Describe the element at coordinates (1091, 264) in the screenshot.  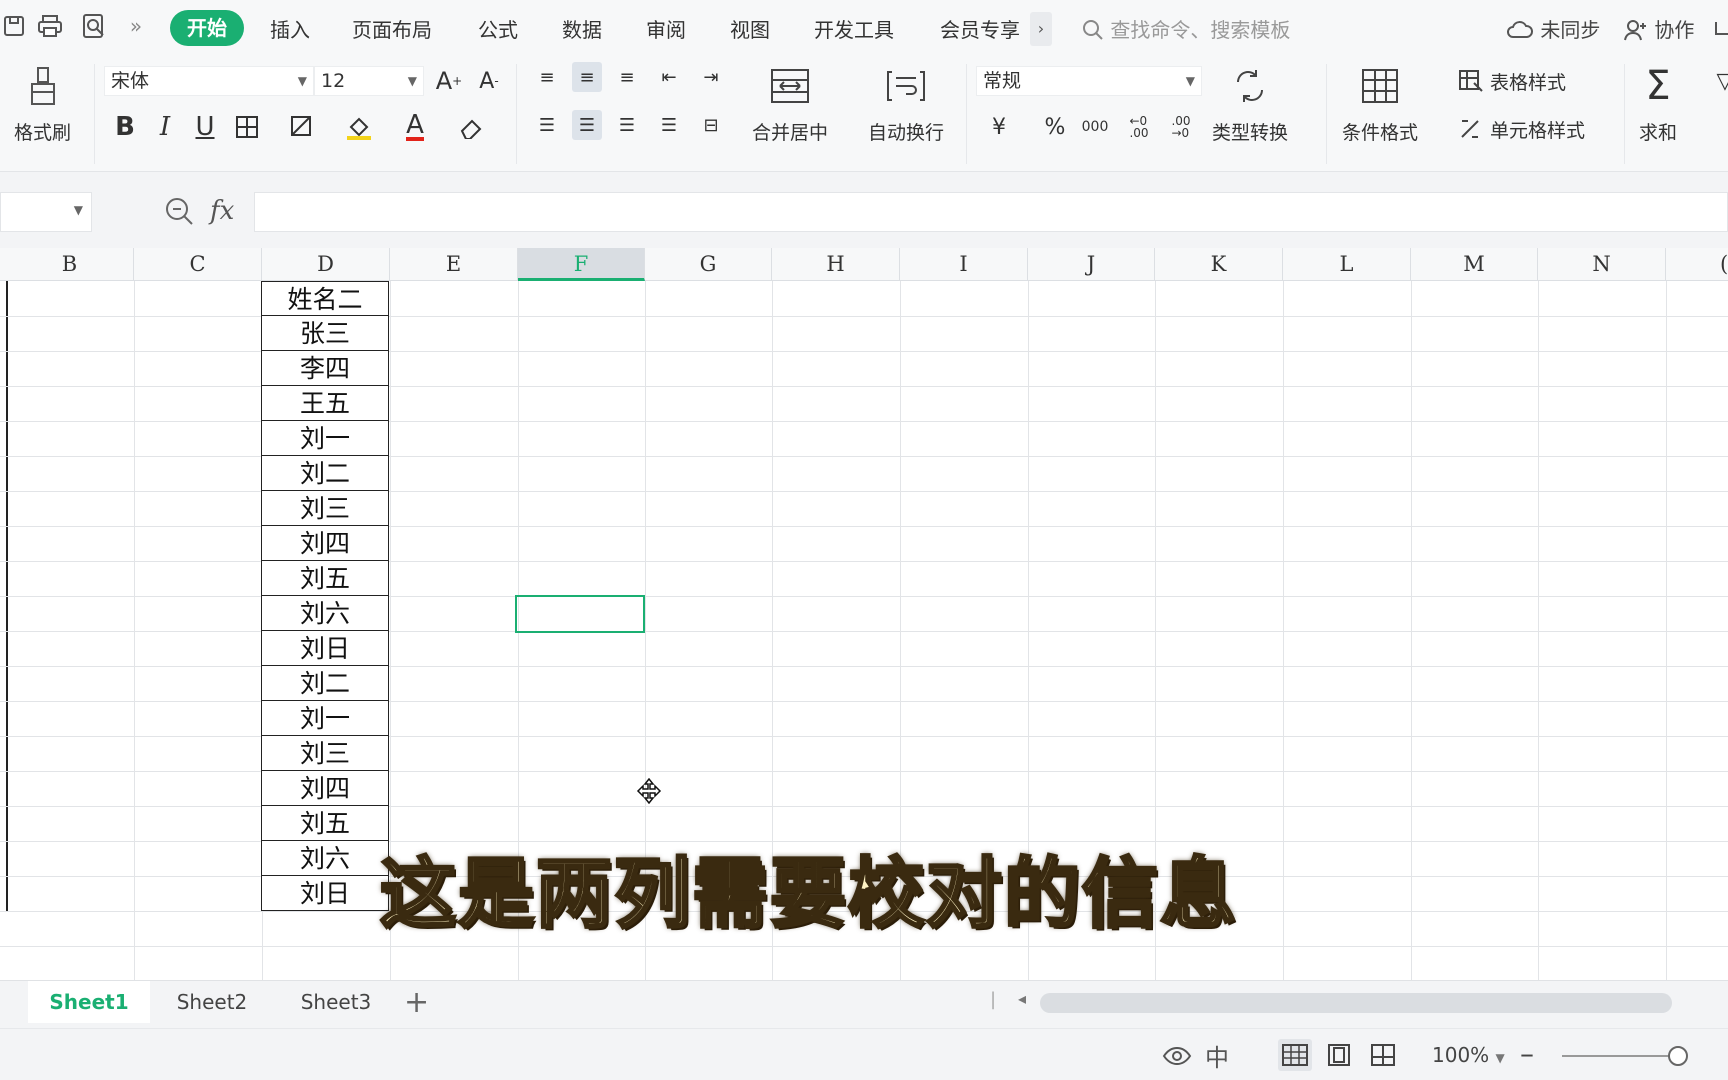
I see `column-header-j: J` at that location.